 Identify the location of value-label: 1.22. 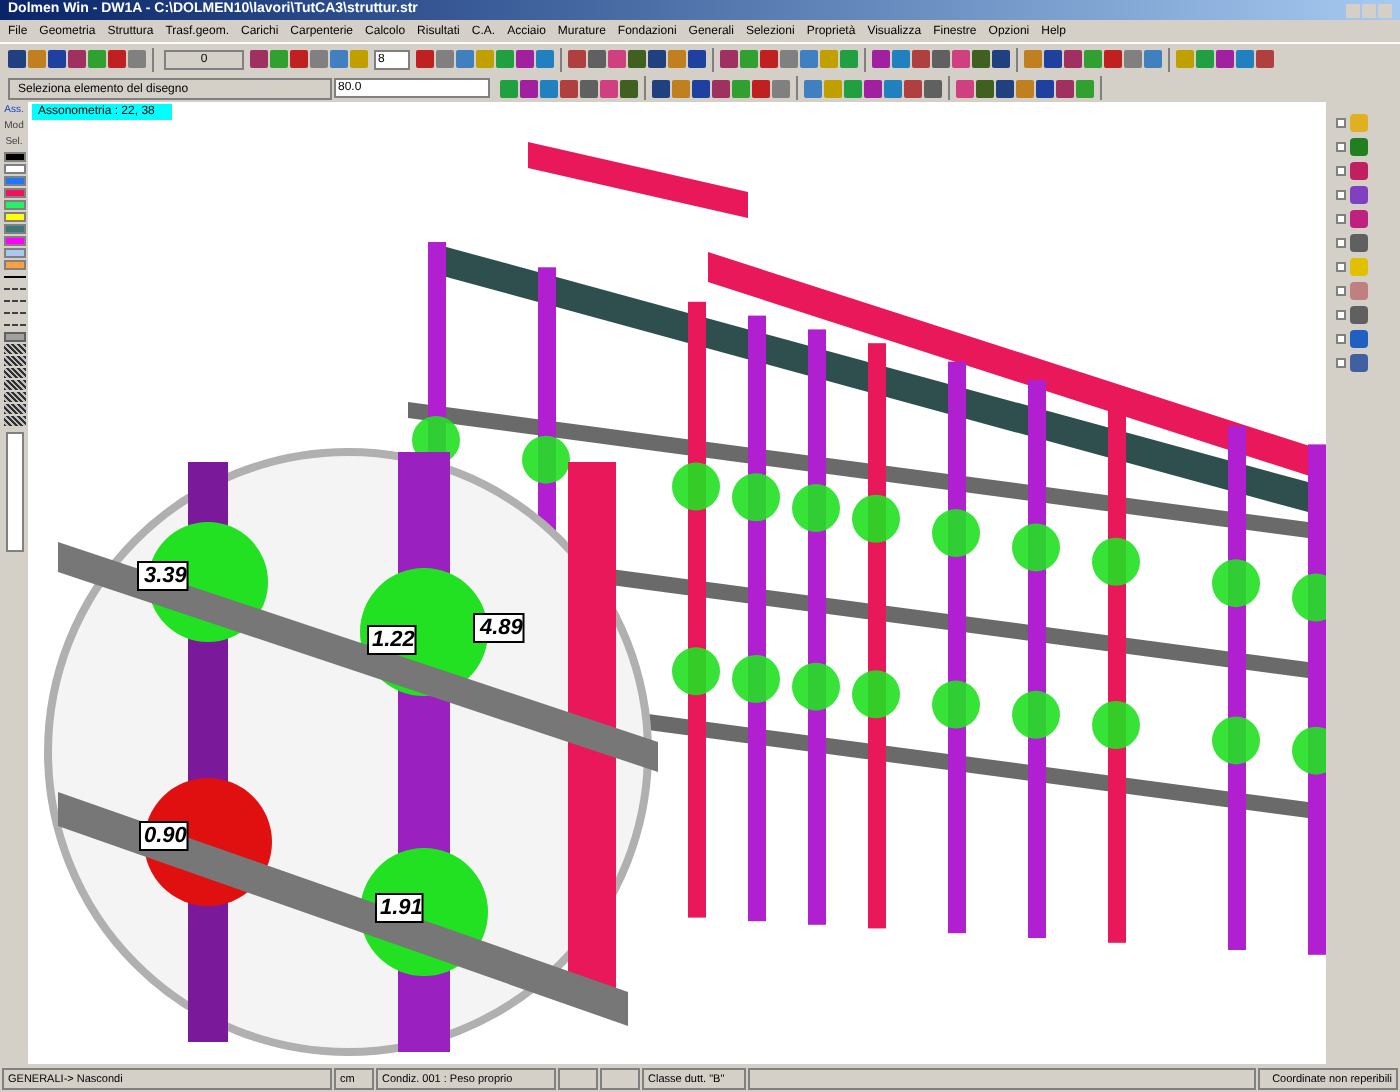
(393, 640).